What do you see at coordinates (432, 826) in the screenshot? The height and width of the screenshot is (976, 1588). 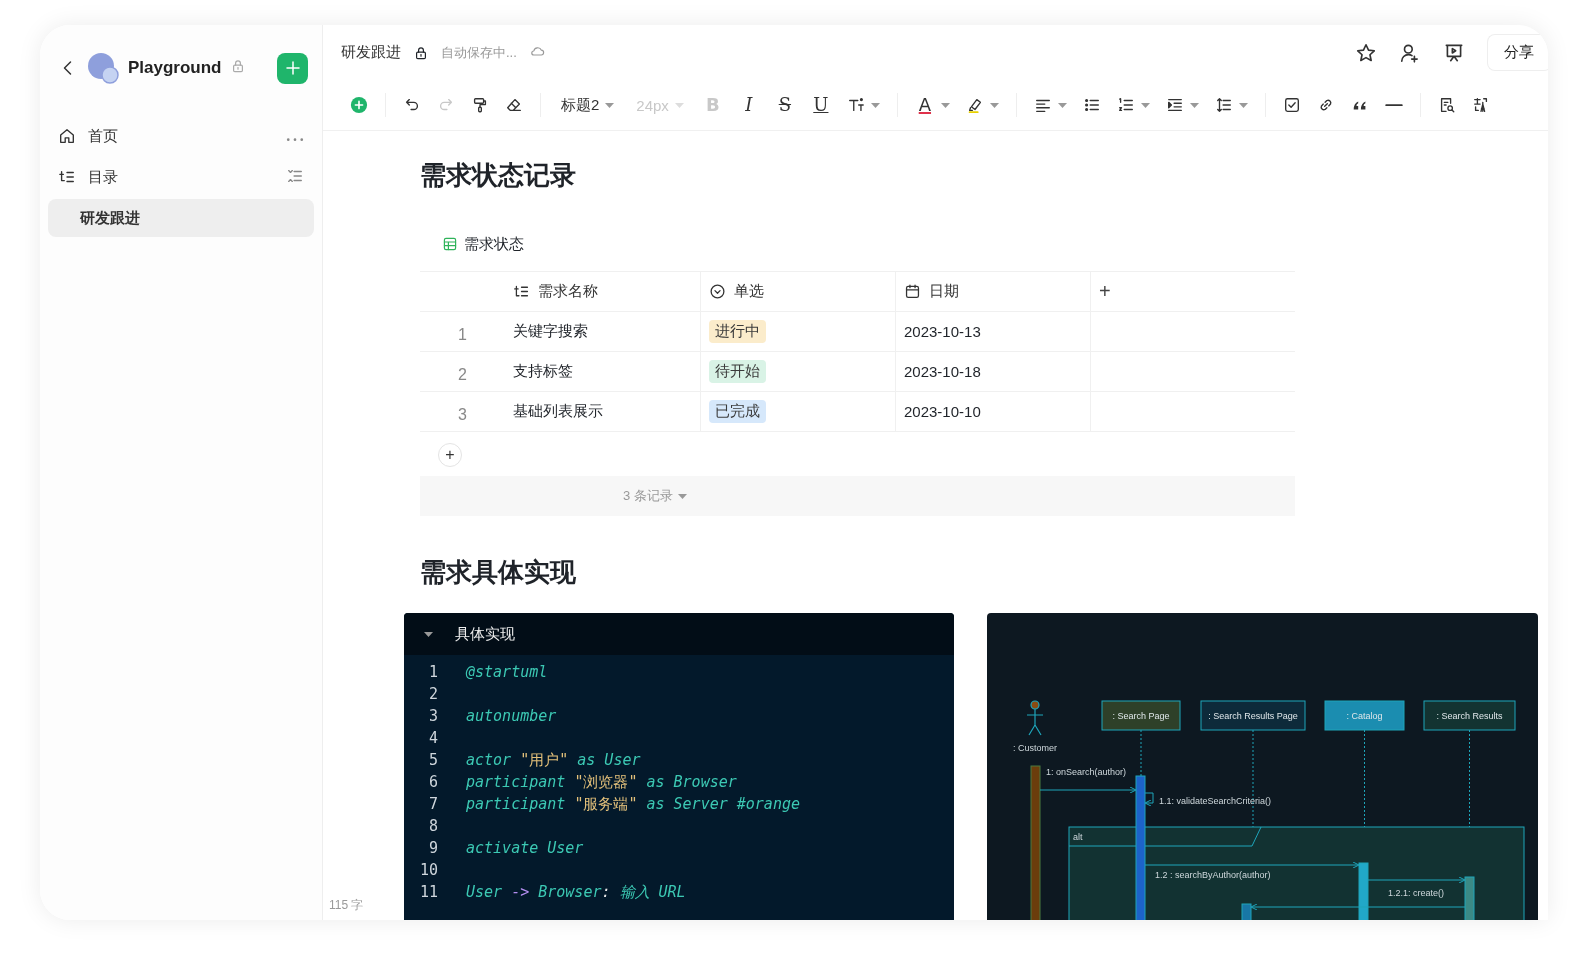 I see `line-number: 8` at bounding box center [432, 826].